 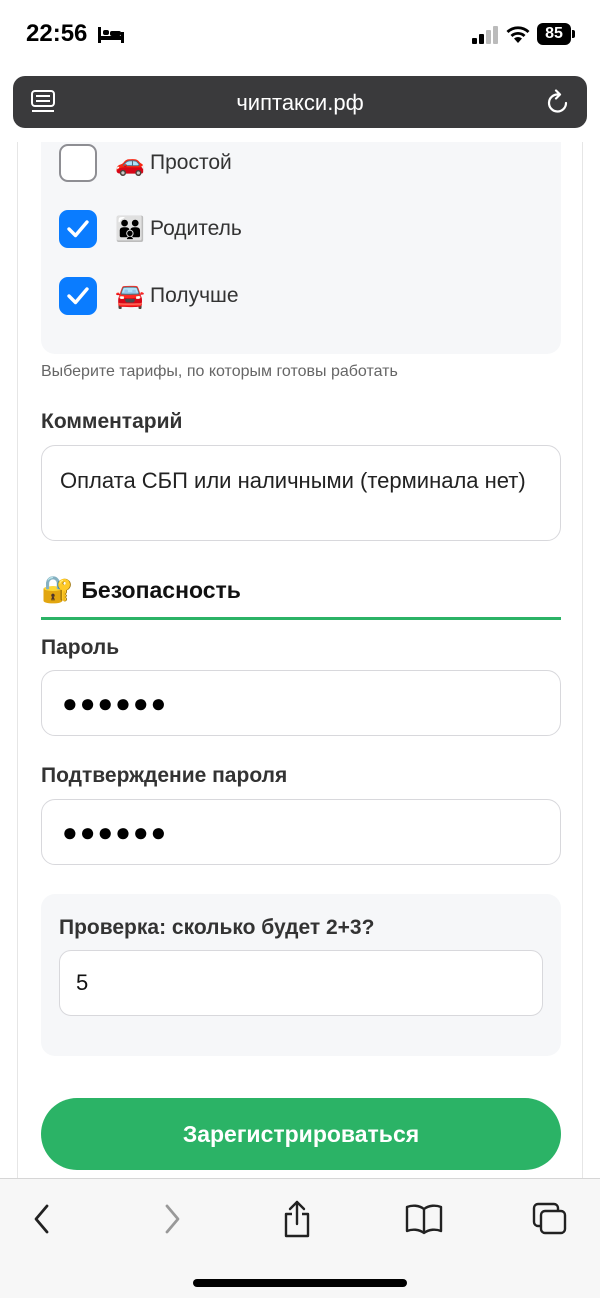 I want to click on tariff-label: Простой, so click(x=191, y=162).